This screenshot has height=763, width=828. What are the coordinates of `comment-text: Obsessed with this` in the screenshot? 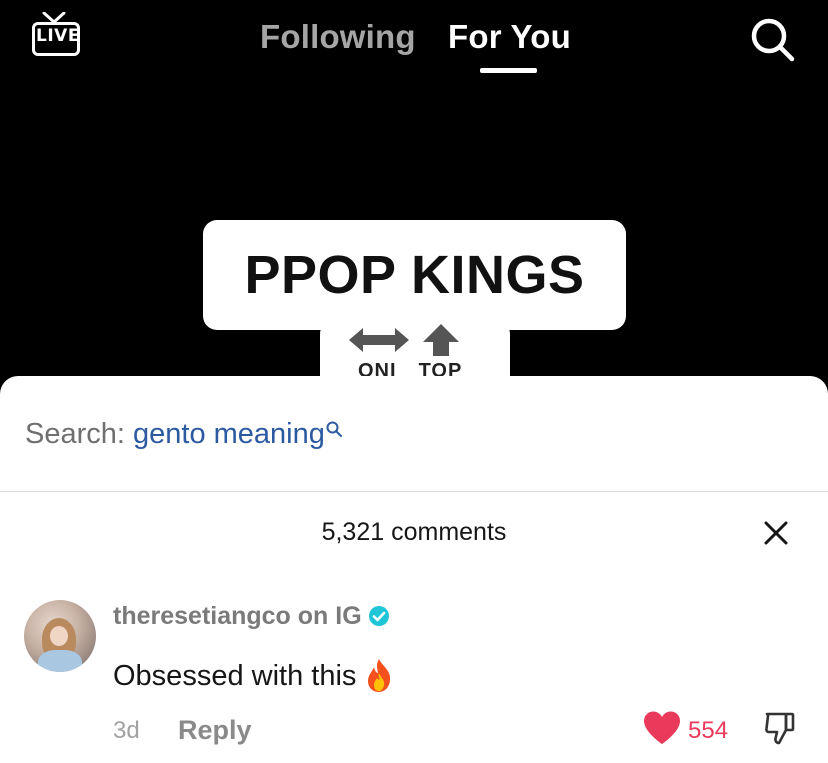 It's located at (253, 675).